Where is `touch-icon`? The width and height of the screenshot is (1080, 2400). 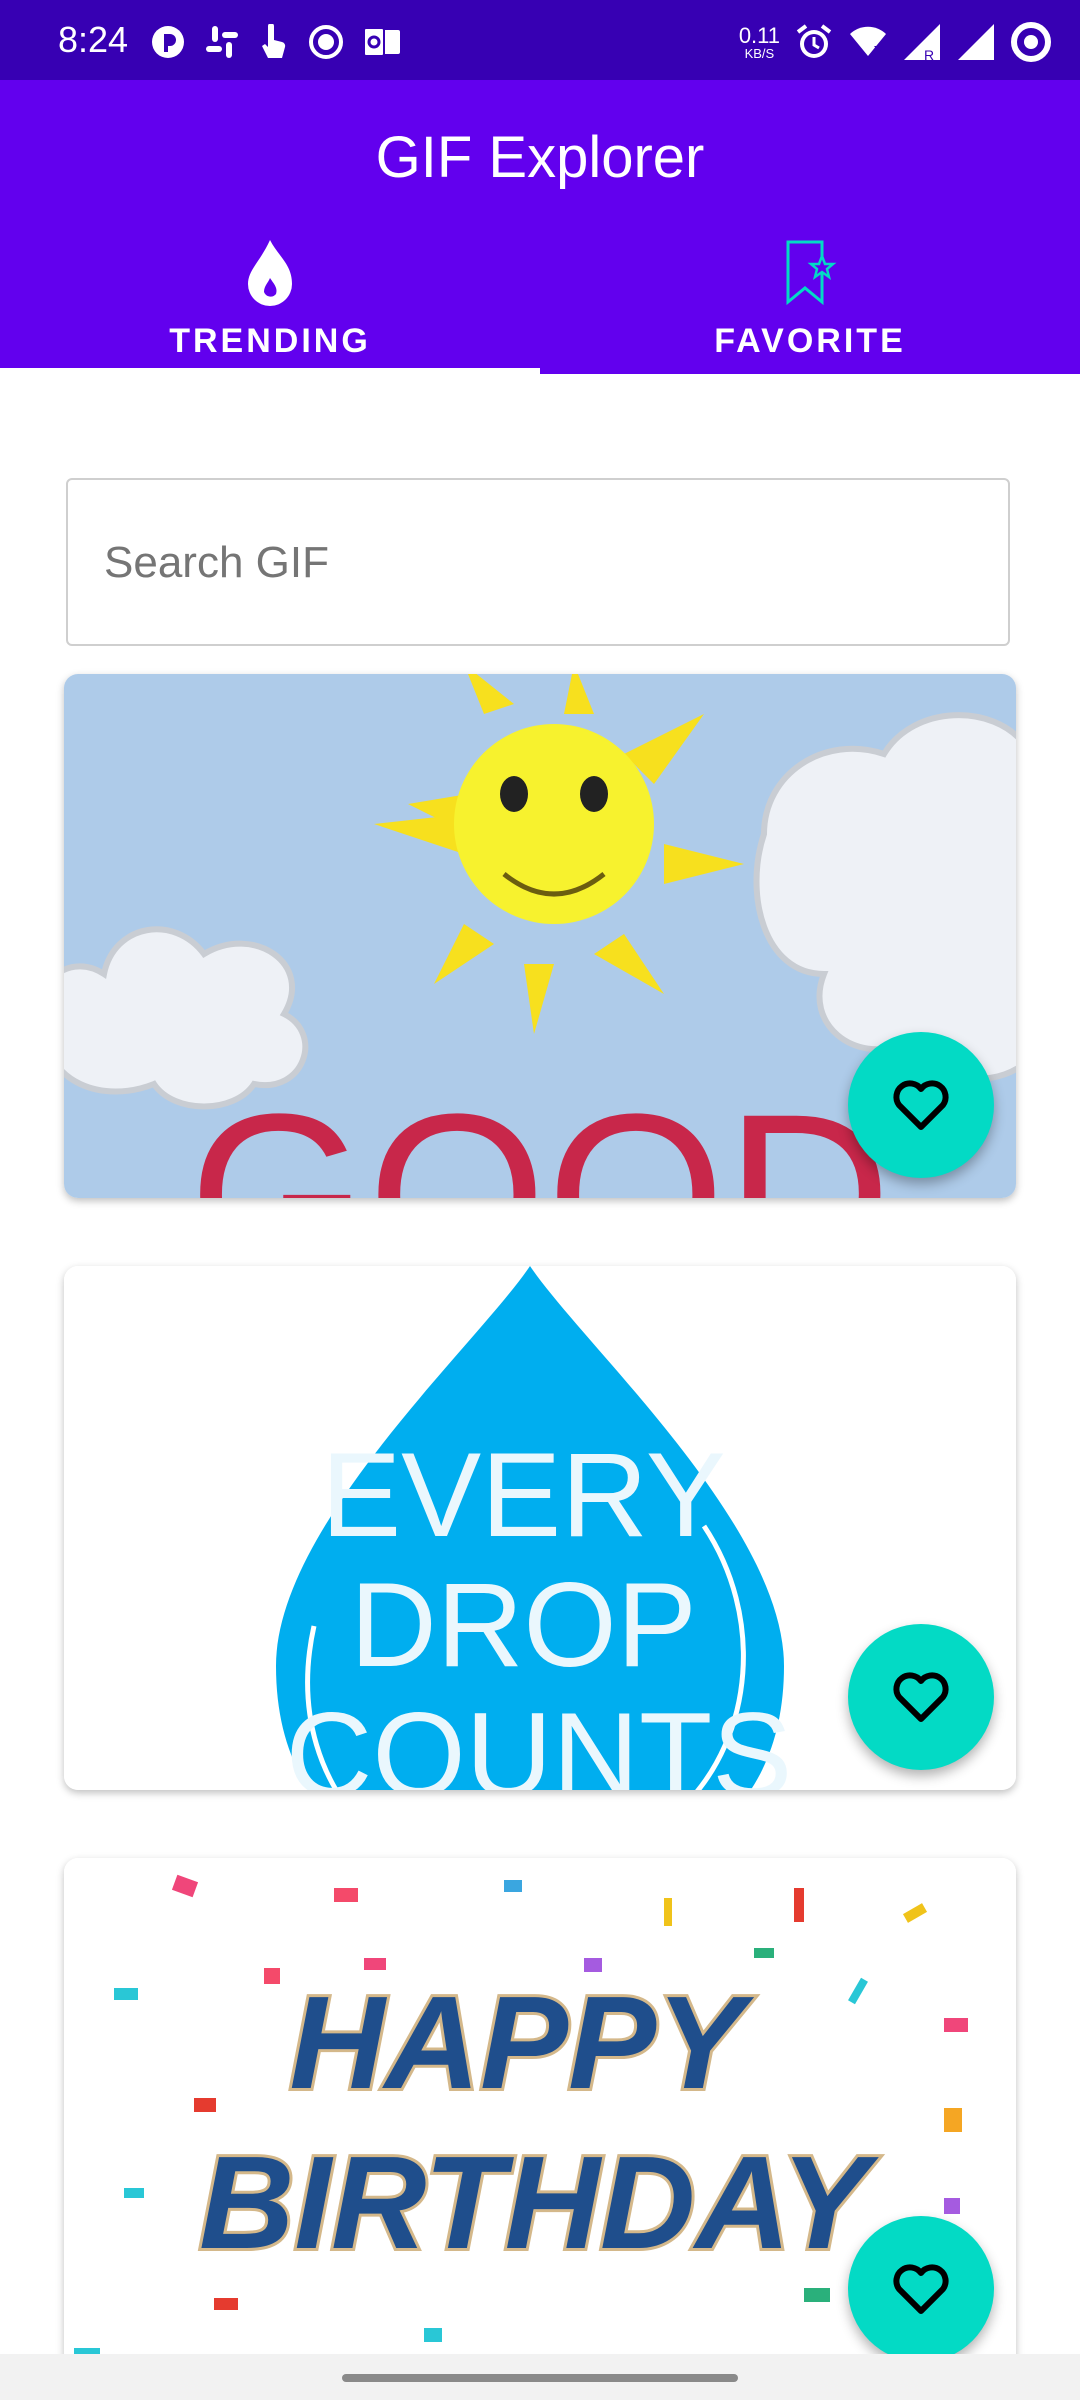
touch-icon is located at coordinates (274, 41).